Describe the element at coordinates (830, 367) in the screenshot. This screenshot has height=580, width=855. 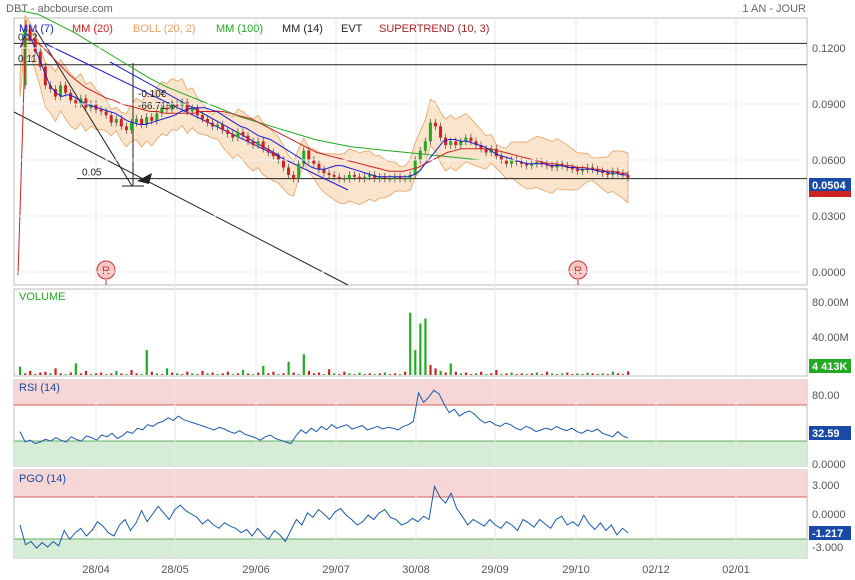
I see `volume-last-value: 4 413K` at that location.